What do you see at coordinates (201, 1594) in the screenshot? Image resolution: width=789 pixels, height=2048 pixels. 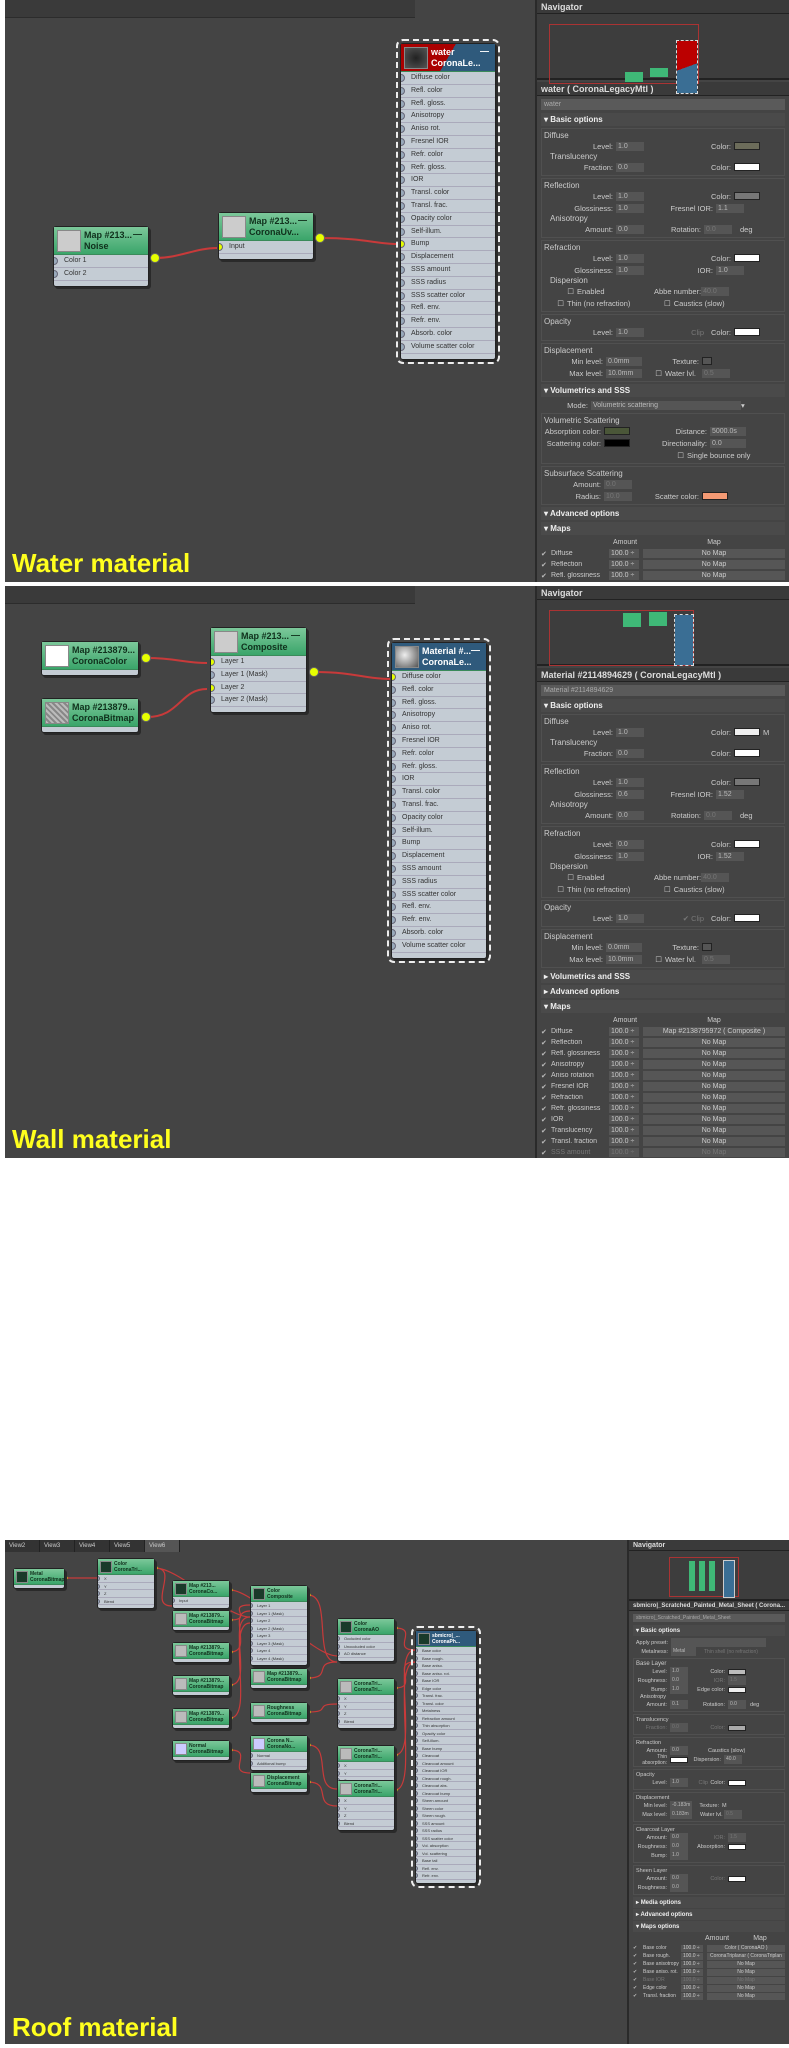 I see `node-map: Map #213... CoronaCo... Input` at bounding box center [201, 1594].